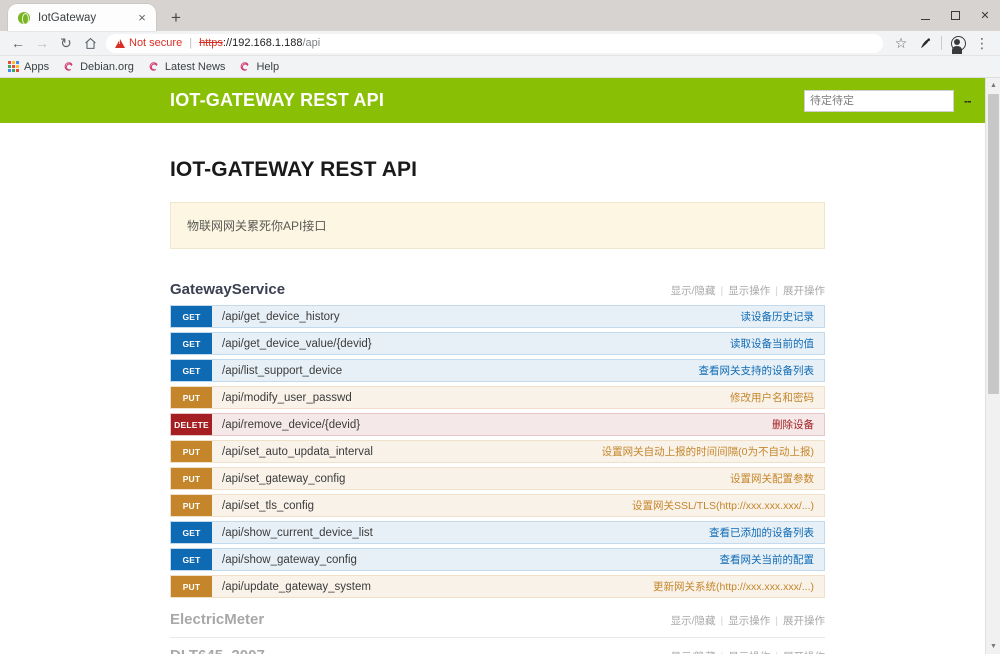 This screenshot has height=654, width=1000. I want to click on resource-header: ElectricMeter 显示/隐藏 | 显示操作 | 展开操作, so click(497, 620).